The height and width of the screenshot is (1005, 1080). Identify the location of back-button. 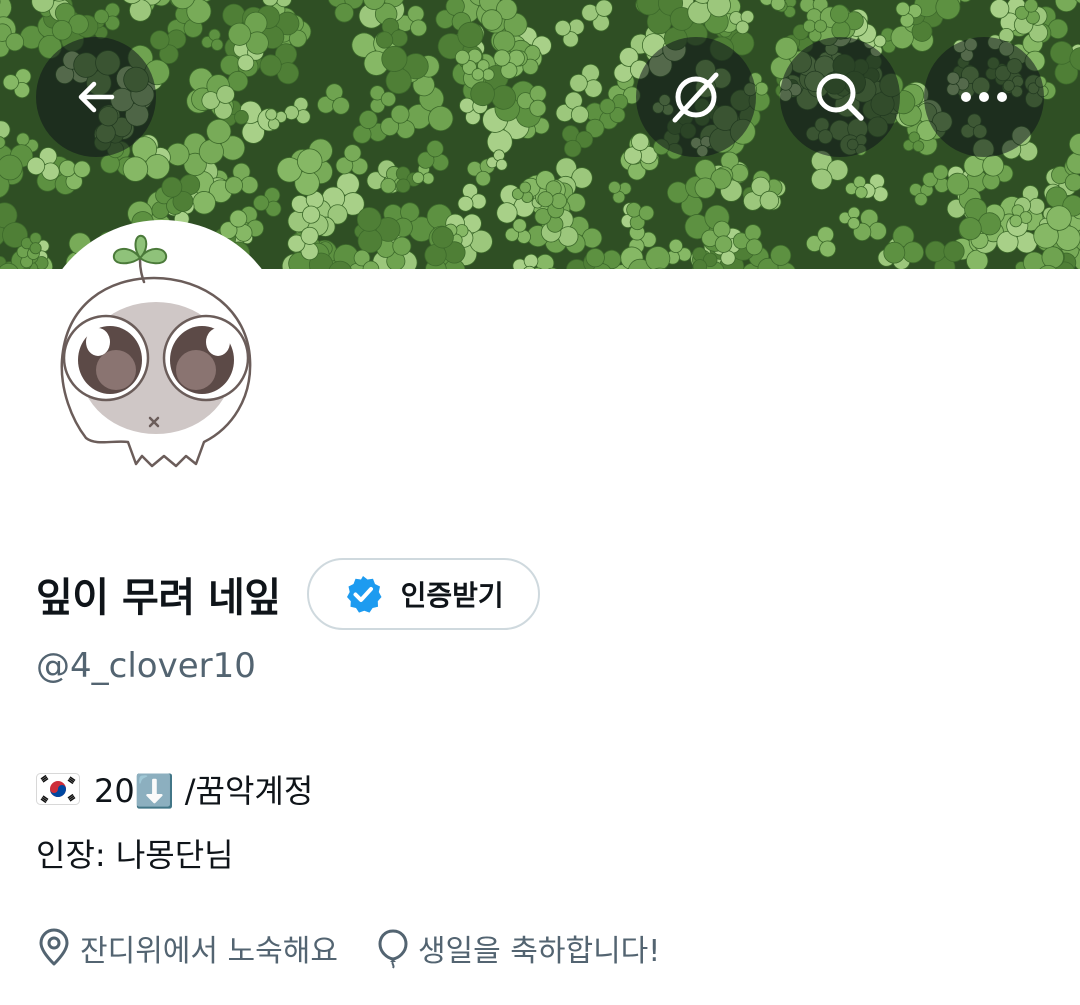
(96, 97).